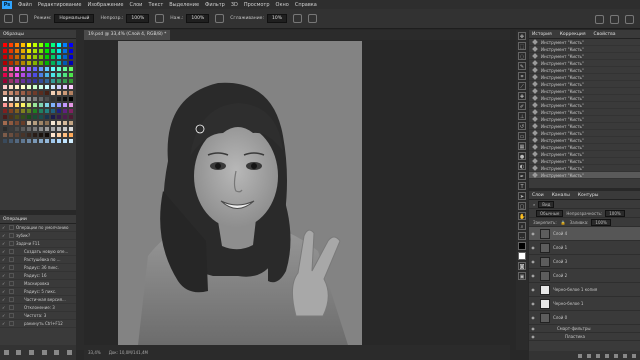 This screenshot has height=360, width=640. I want to click on layer-row: ◉ Черно-белое 1 копия, so click(584, 290).